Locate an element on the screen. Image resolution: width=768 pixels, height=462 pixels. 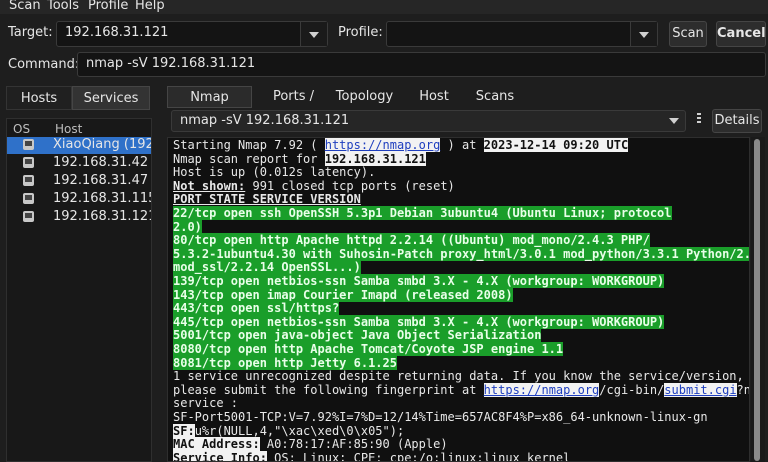
target-combobox: 192.168.31.121 is located at coordinates (192, 34).